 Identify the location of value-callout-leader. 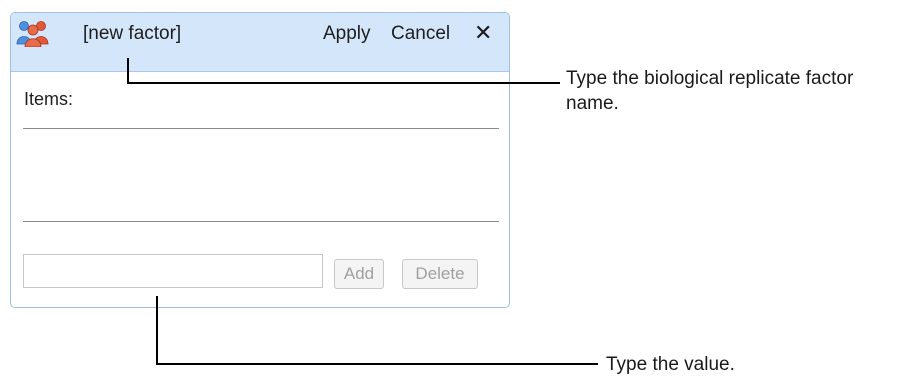
(377, 330).